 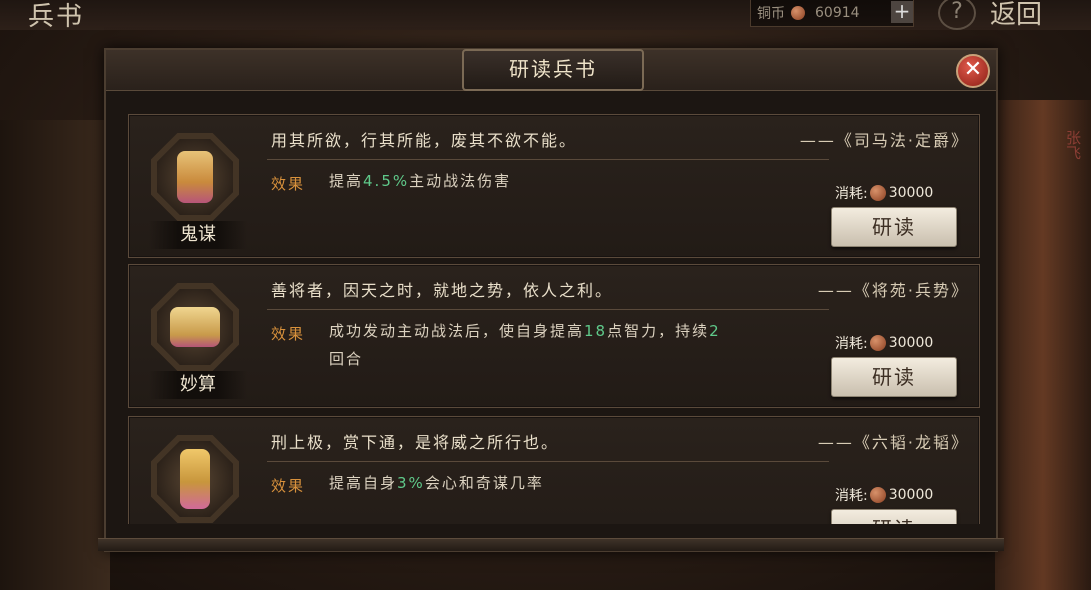 I want to click on figure-icon, so click(x=195, y=479).